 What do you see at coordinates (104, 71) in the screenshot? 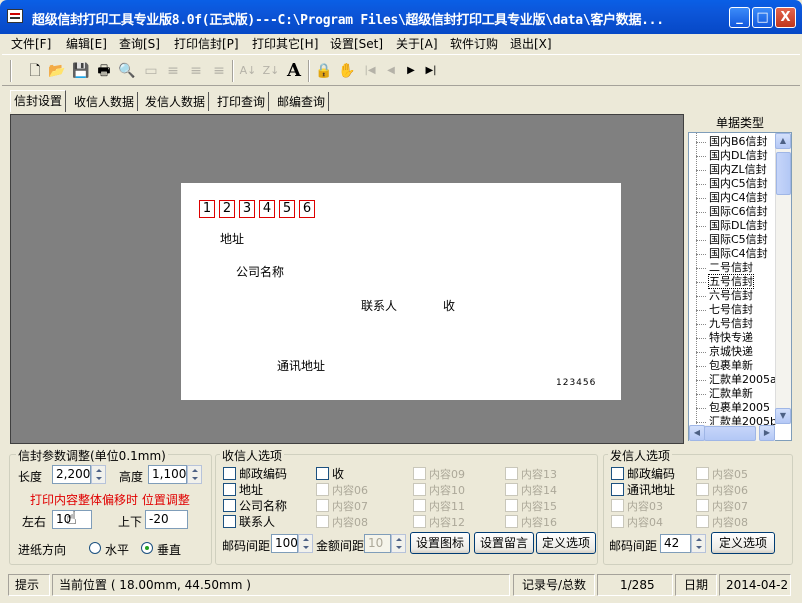
I see `print-icon: 🖶` at bounding box center [104, 71].